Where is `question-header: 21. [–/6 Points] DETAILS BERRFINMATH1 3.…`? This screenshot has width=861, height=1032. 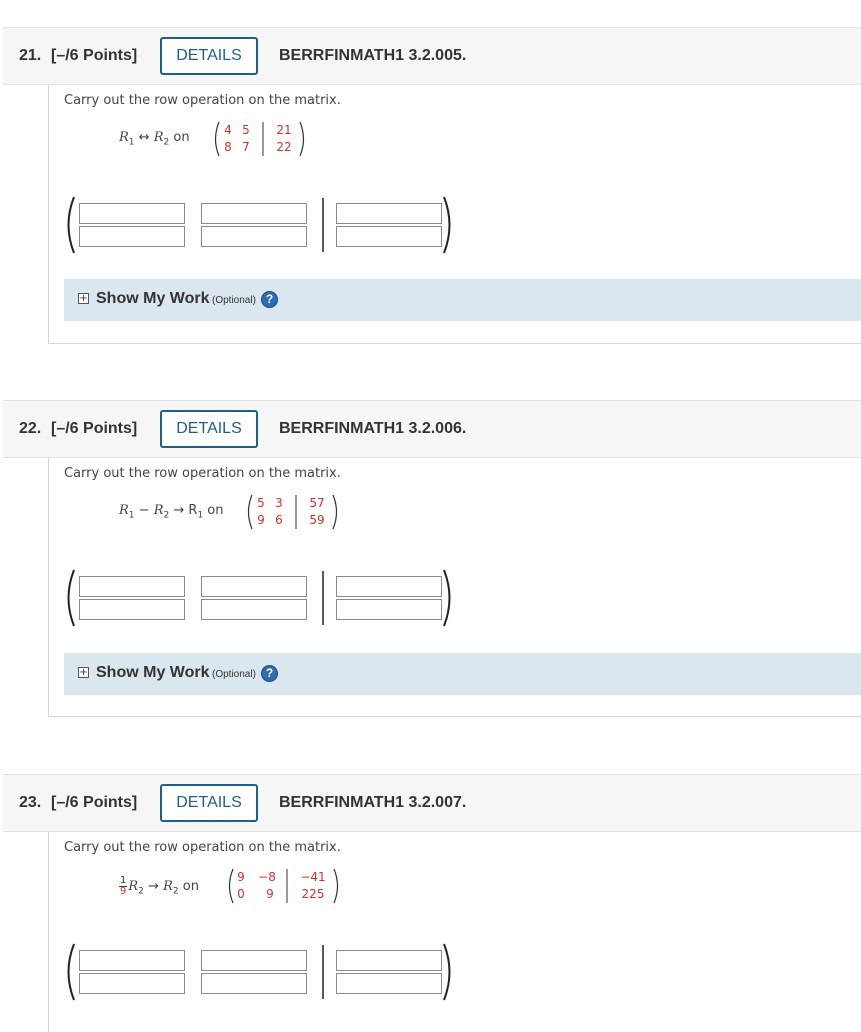 question-header: 21. [–/6 Points] DETAILS BERRFINMATH1 3.… is located at coordinates (432, 56).